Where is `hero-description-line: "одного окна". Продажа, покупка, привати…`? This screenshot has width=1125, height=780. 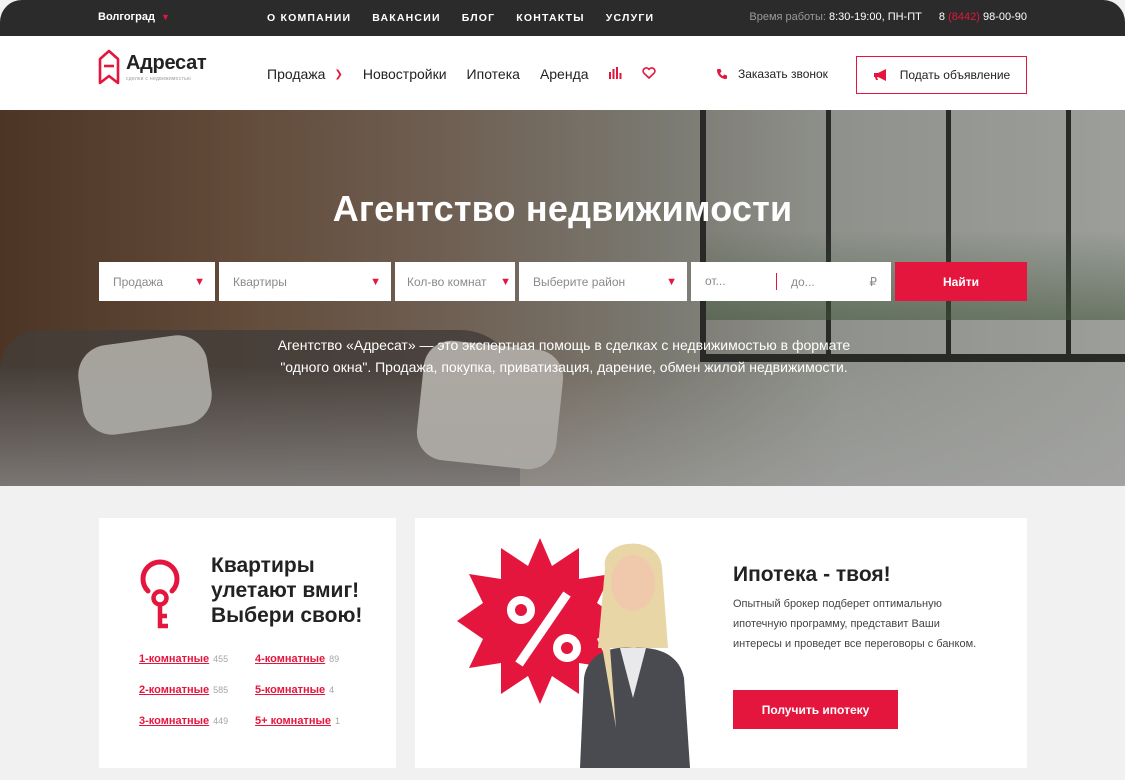 hero-description-line: "одного окна". Продажа, покупка, привати… is located at coordinates (564, 367).